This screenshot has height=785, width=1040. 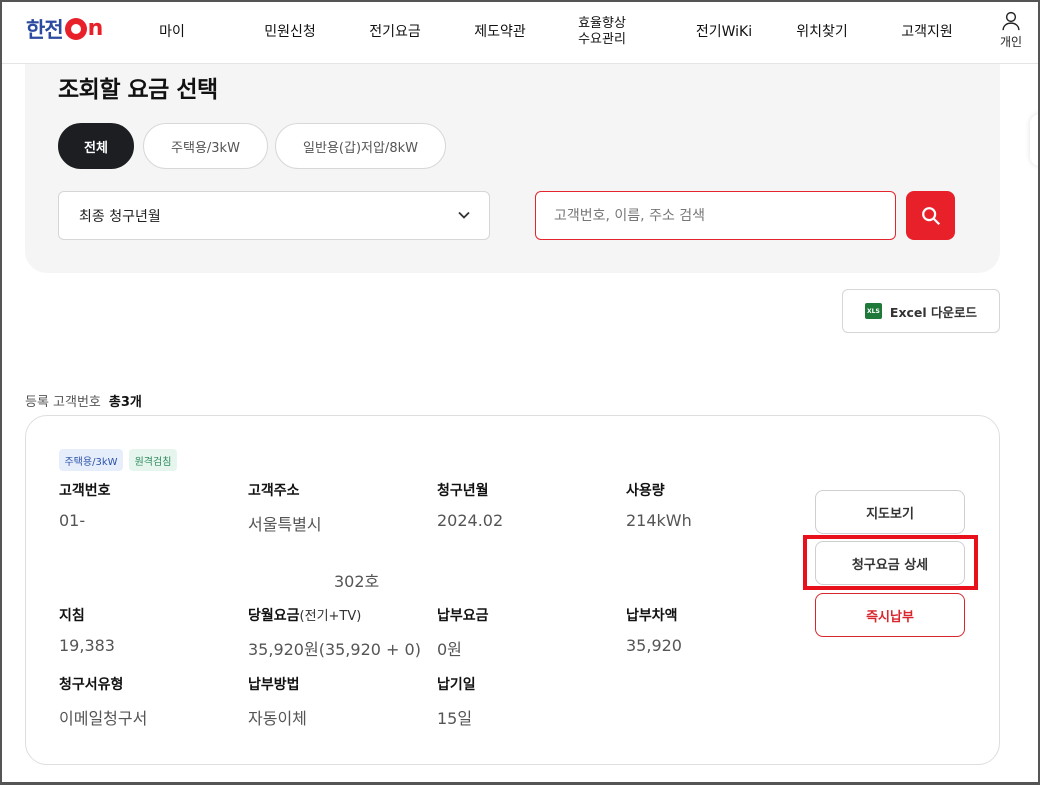 What do you see at coordinates (724, 32) in the screenshot?
I see `nav-item-wiki: 전기WiKi` at bounding box center [724, 32].